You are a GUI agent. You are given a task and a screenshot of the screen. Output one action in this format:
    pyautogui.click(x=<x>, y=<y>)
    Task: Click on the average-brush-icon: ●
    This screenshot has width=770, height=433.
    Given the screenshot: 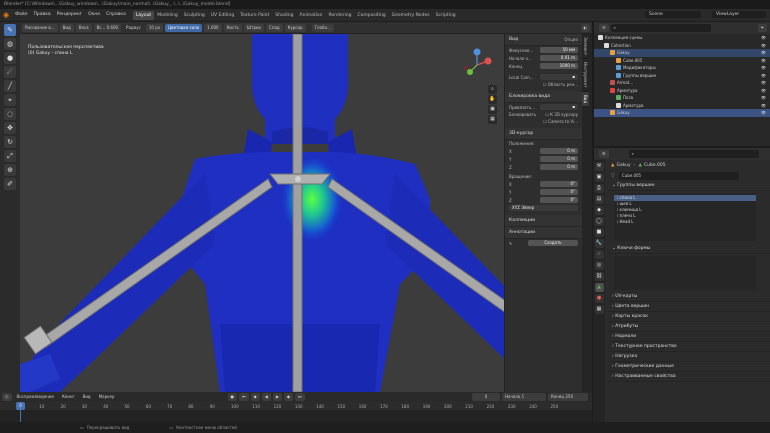 What is the action you would take?
    pyautogui.click(x=10, y=58)
    